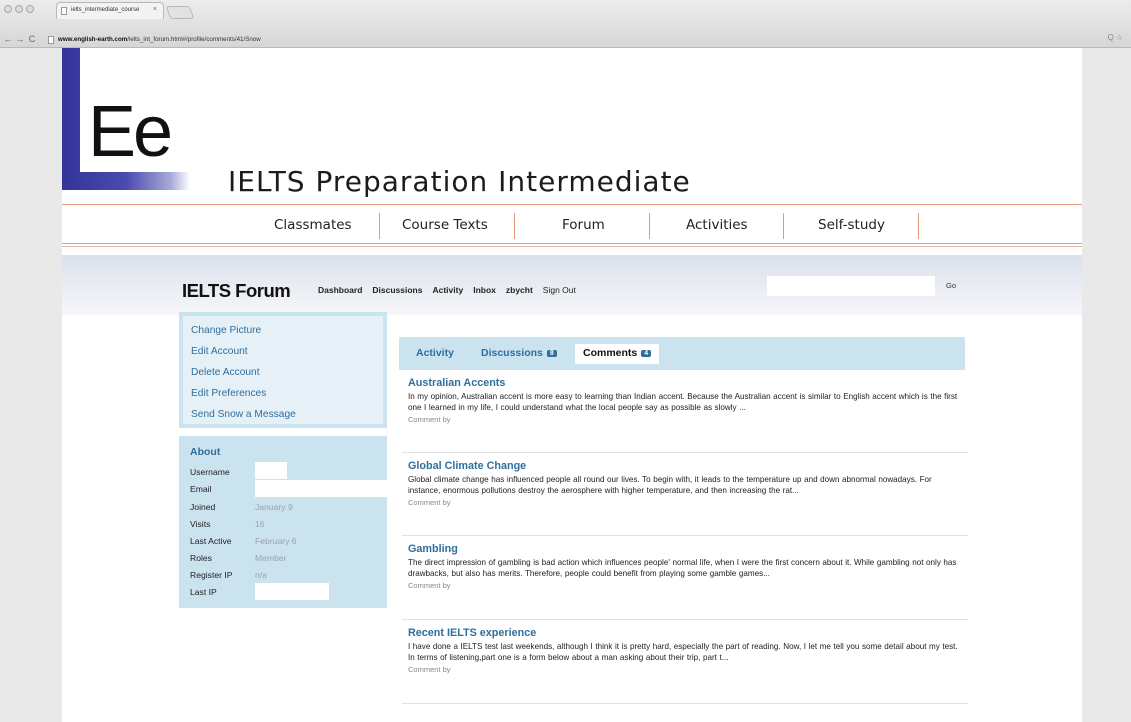 The height and width of the screenshot is (722, 1131). Describe the element at coordinates (283, 330) in the screenshot. I see `change-picture-link: Change Picture` at that location.